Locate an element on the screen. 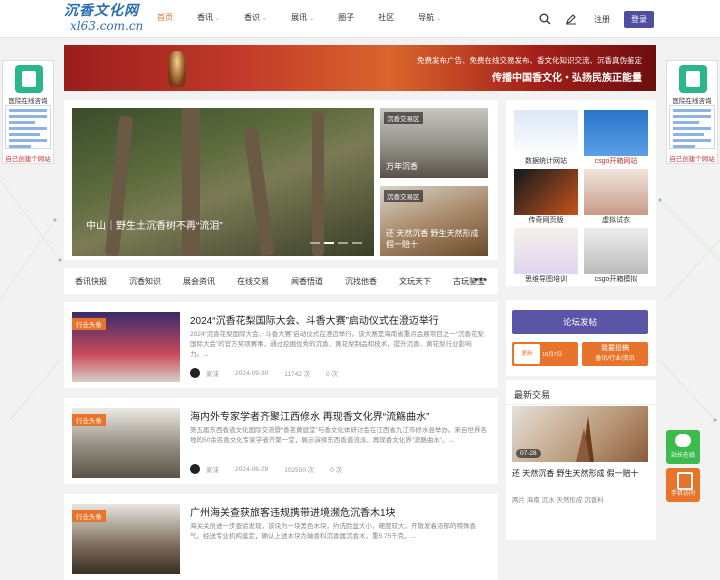  grid-link-card: csgo开箱网站 is located at coordinates (616, 138).